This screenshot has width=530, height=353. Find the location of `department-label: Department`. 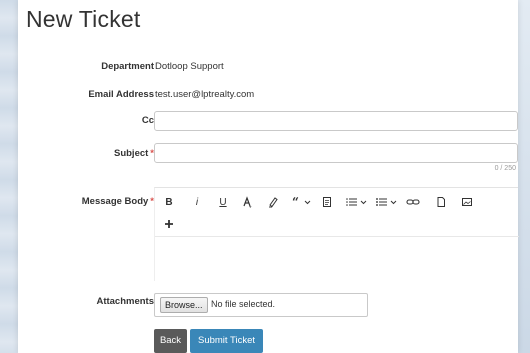

department-label: Department is located at coordinates (127, 66).